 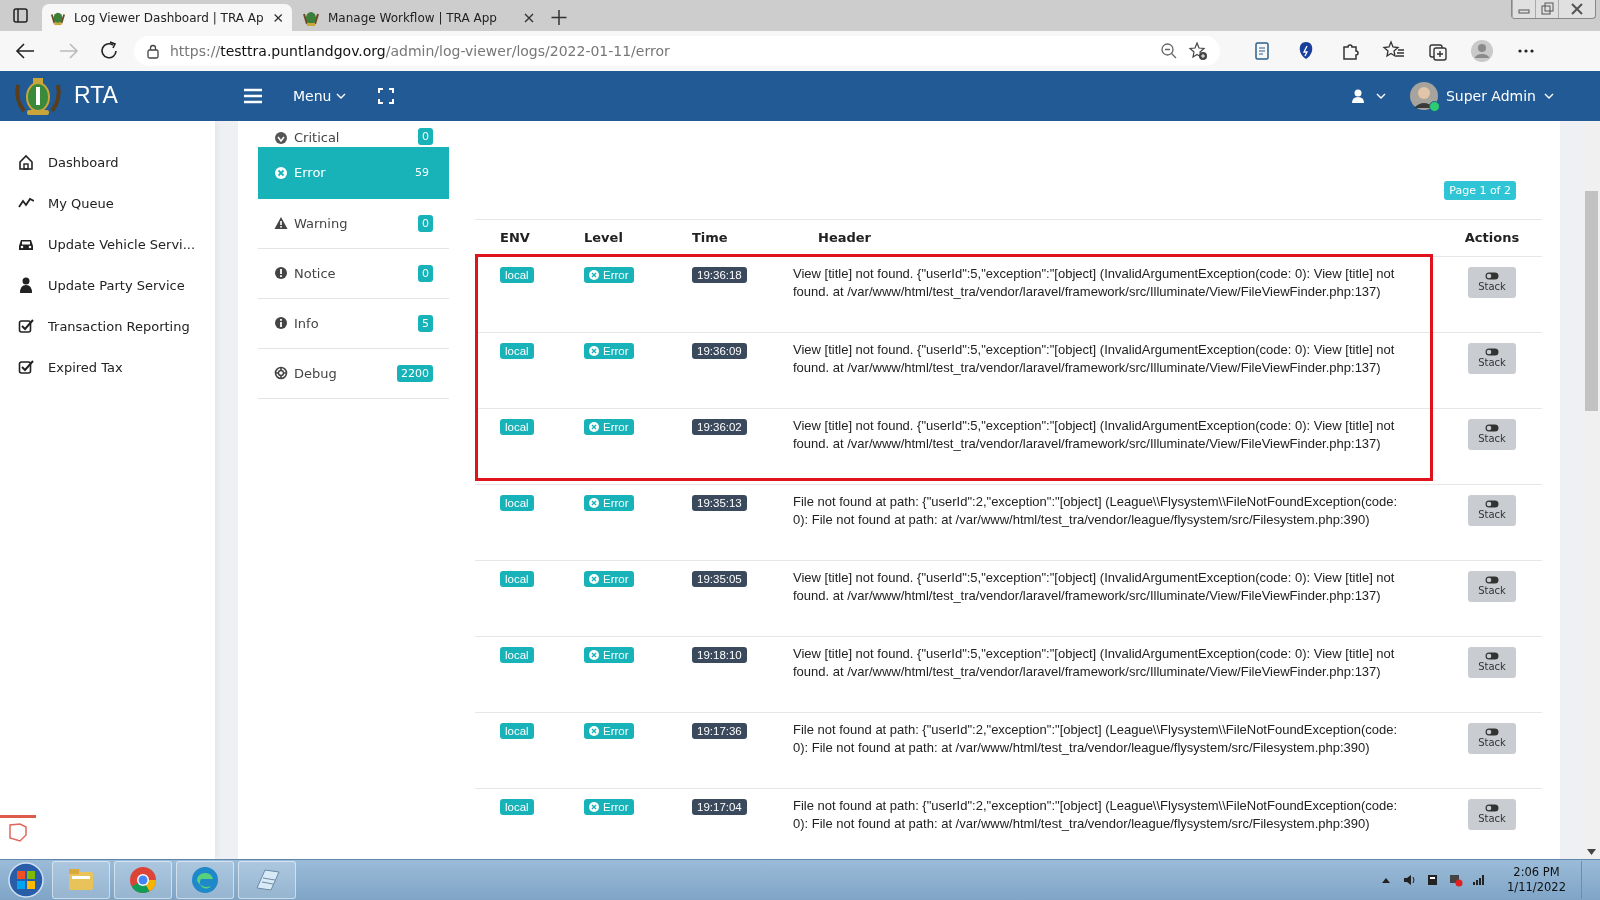 I want to click on column-header: ENV, so click(x=515, y=238).